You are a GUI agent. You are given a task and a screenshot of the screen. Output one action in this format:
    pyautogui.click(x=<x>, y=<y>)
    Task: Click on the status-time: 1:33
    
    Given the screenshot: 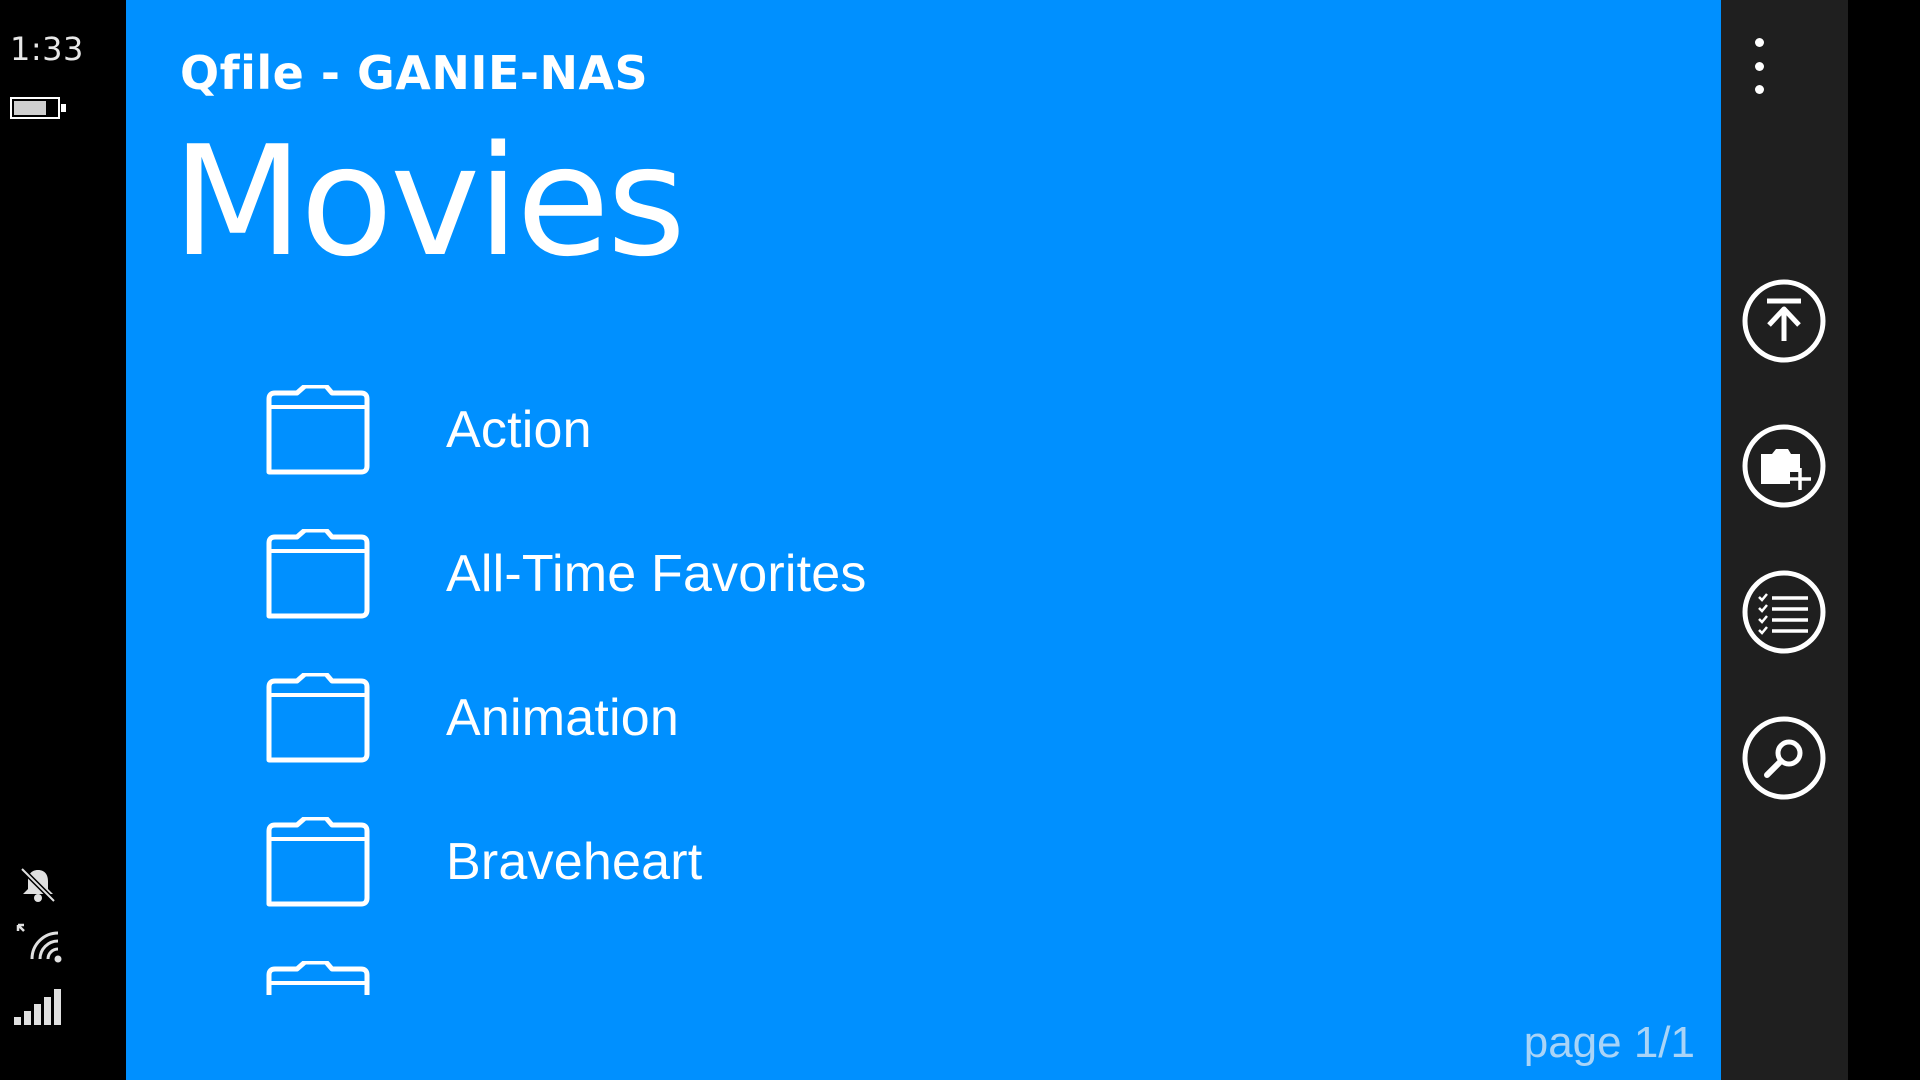 What is the action you would take?
    pyautogui.click(x=47, y=49)
    